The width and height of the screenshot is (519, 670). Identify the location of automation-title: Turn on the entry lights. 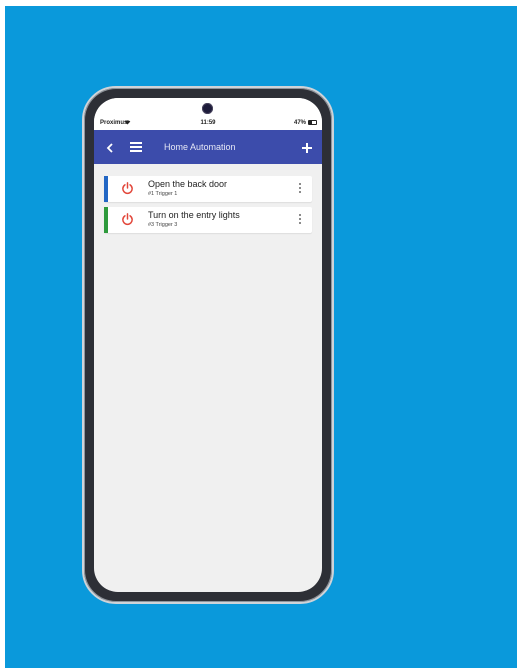
(194, 215).